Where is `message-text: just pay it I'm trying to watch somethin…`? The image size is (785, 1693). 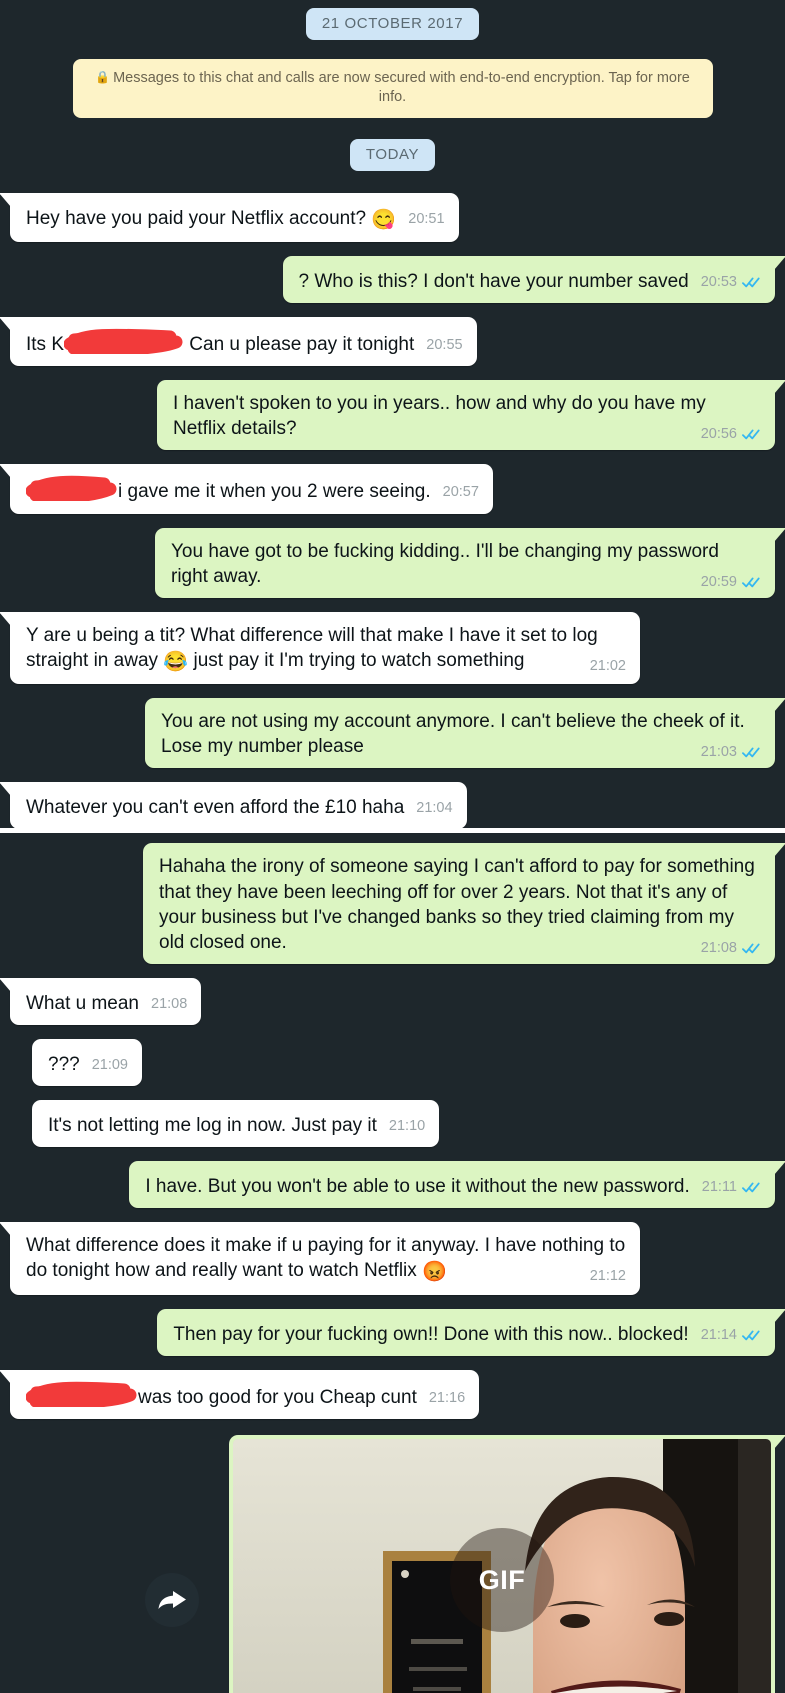
message-text: just pay it I'm trying to watch somethin… is located at coordinates (356, 660).